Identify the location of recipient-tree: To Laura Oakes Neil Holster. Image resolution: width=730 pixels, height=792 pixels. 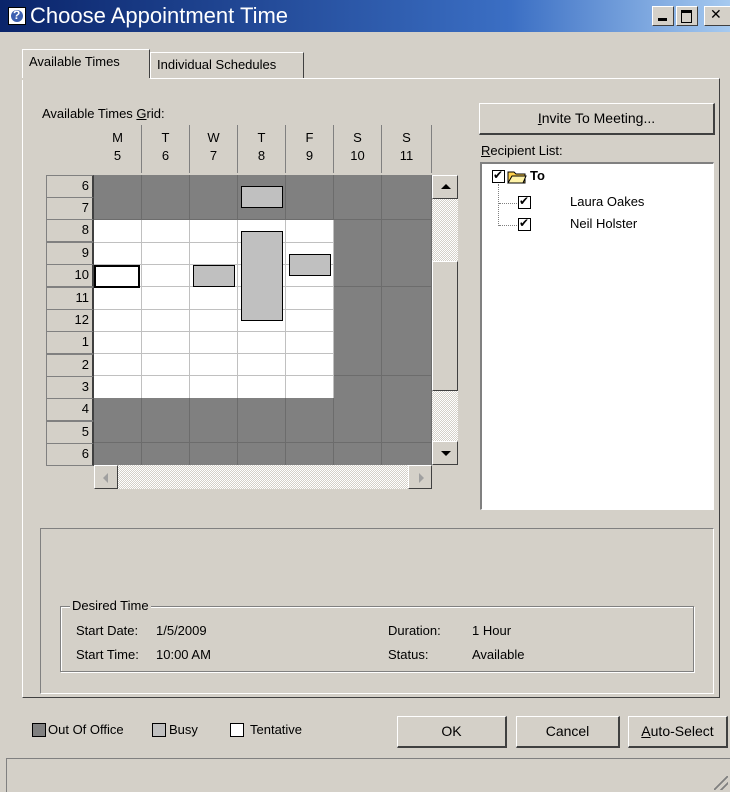
(597, 336).